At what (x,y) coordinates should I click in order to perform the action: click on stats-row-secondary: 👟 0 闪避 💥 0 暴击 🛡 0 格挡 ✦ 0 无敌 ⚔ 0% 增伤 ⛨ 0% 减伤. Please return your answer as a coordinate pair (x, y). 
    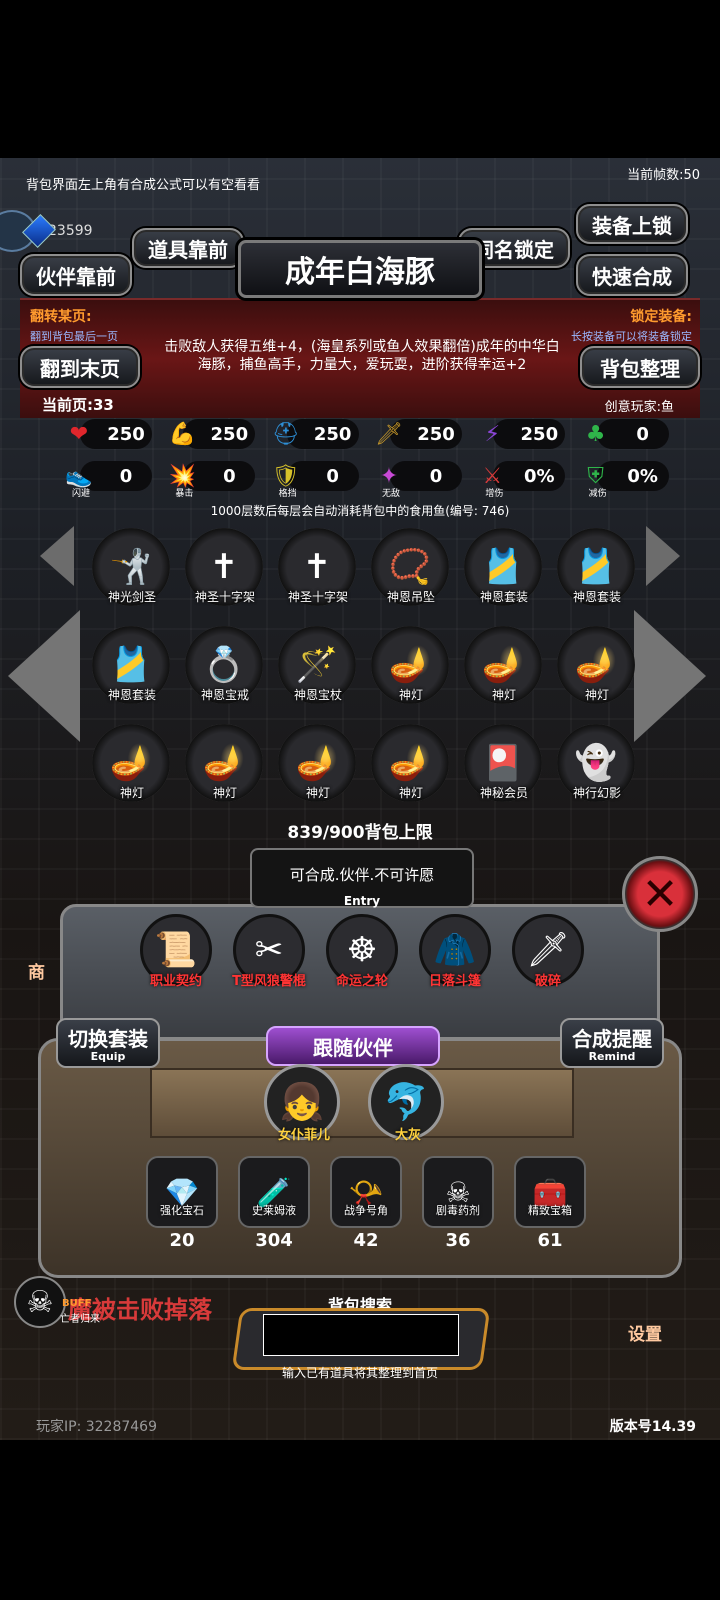
    Looking at the image, I should click on (372, 478).